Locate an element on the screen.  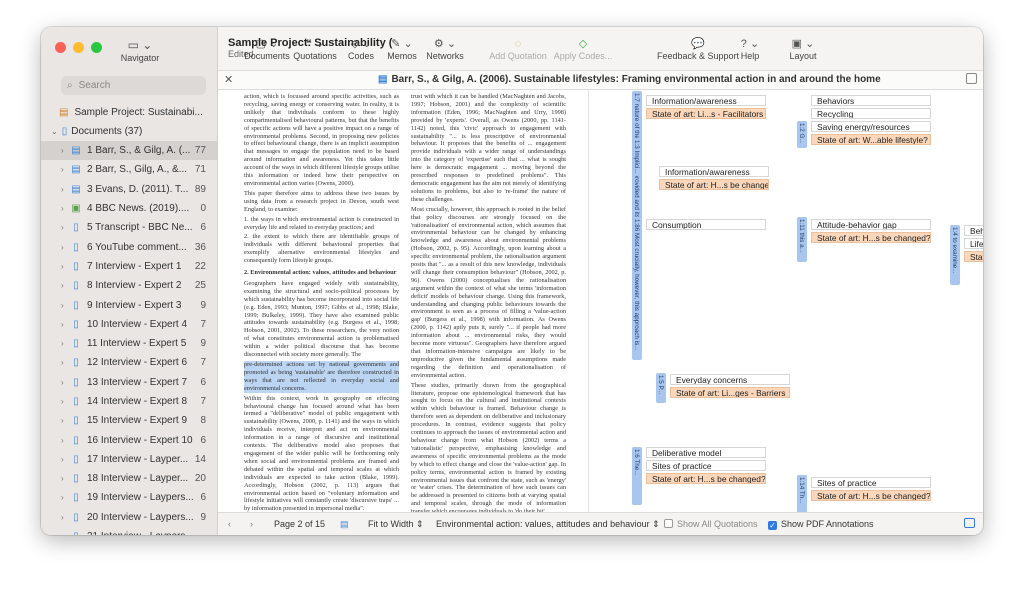
document-item: › ▯ 9 Interview - Expert 3 9 is located at coordinates (129, 304).